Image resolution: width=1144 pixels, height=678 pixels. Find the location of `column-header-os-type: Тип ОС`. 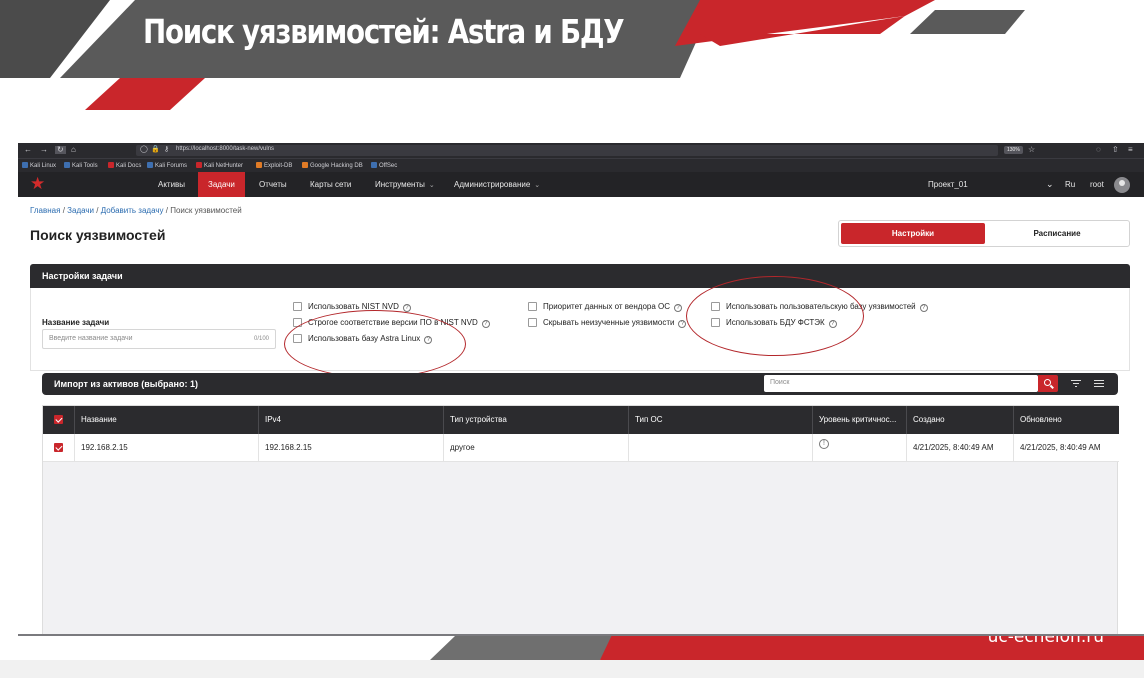

column-header-os-type: Тип ОС is located at coordinates (720, 420).